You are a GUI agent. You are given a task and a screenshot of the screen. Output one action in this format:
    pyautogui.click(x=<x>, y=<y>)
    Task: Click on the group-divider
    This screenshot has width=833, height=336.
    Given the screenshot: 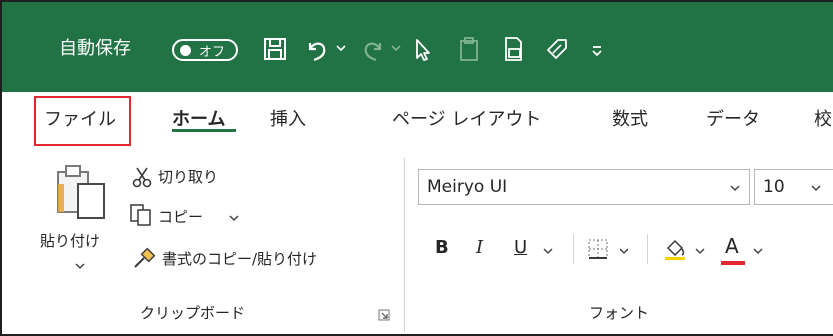 What is the action you would take?
    pyautogui.click(x=404, y=245)
    